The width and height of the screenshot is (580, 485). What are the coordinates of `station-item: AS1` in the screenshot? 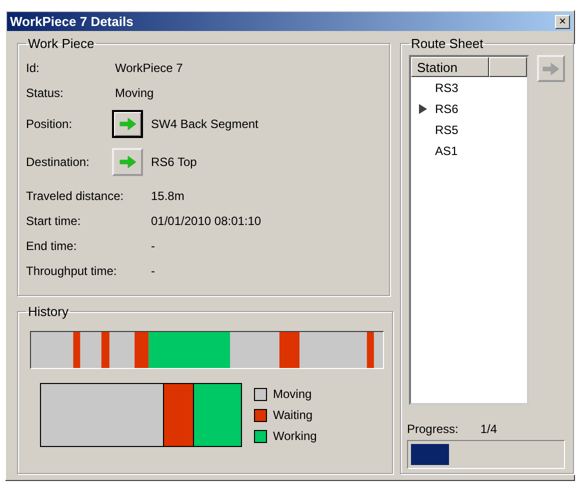 It's located at (446, 151).